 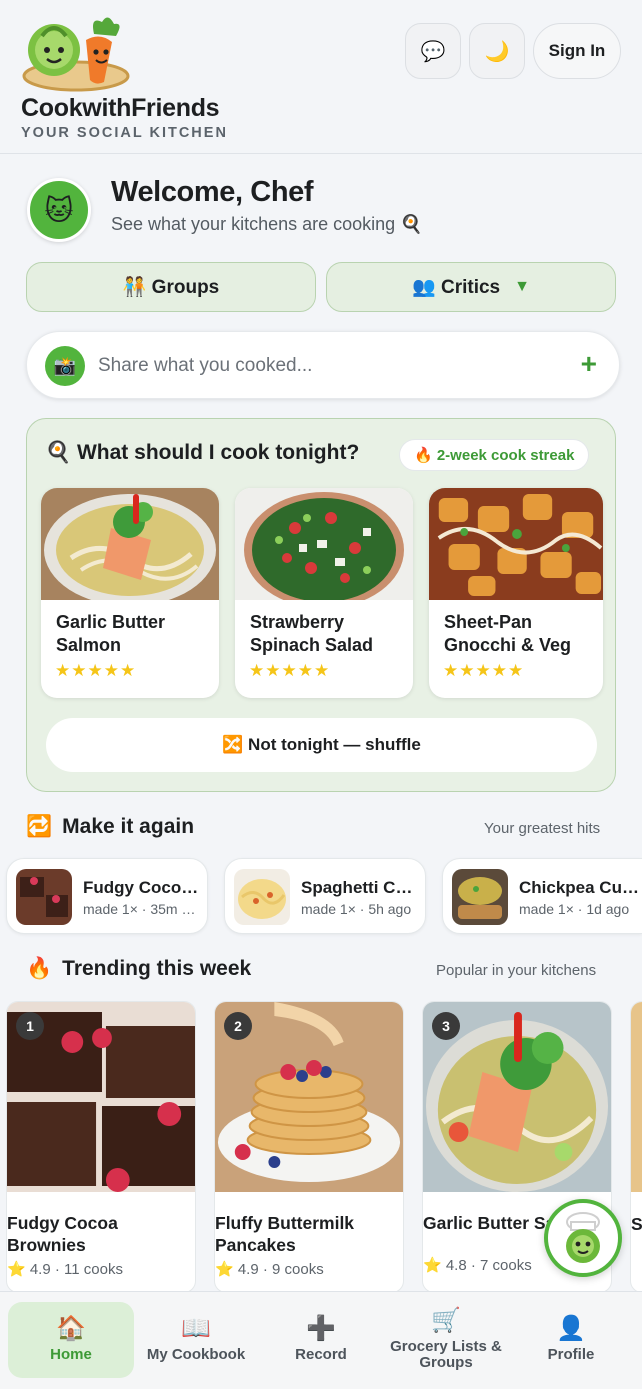 I want to click on brand-name: CookwithFriends, so click(x=120, y=108).